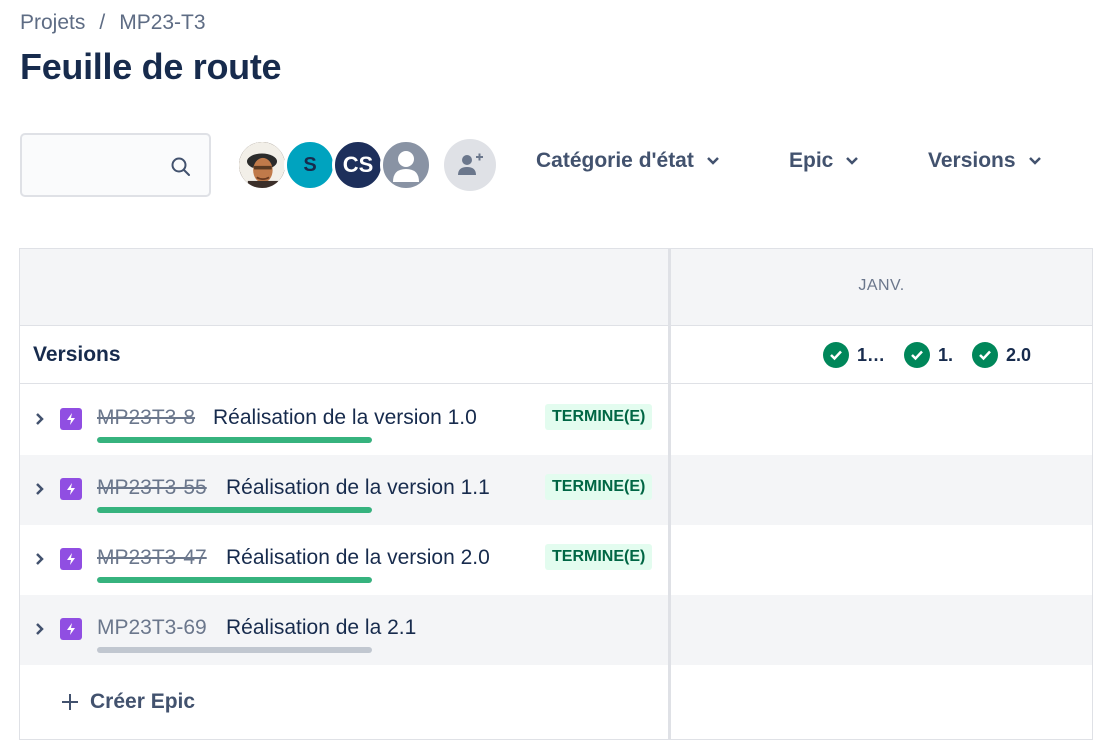  I want to click on add-people-button, so click(470, 165).